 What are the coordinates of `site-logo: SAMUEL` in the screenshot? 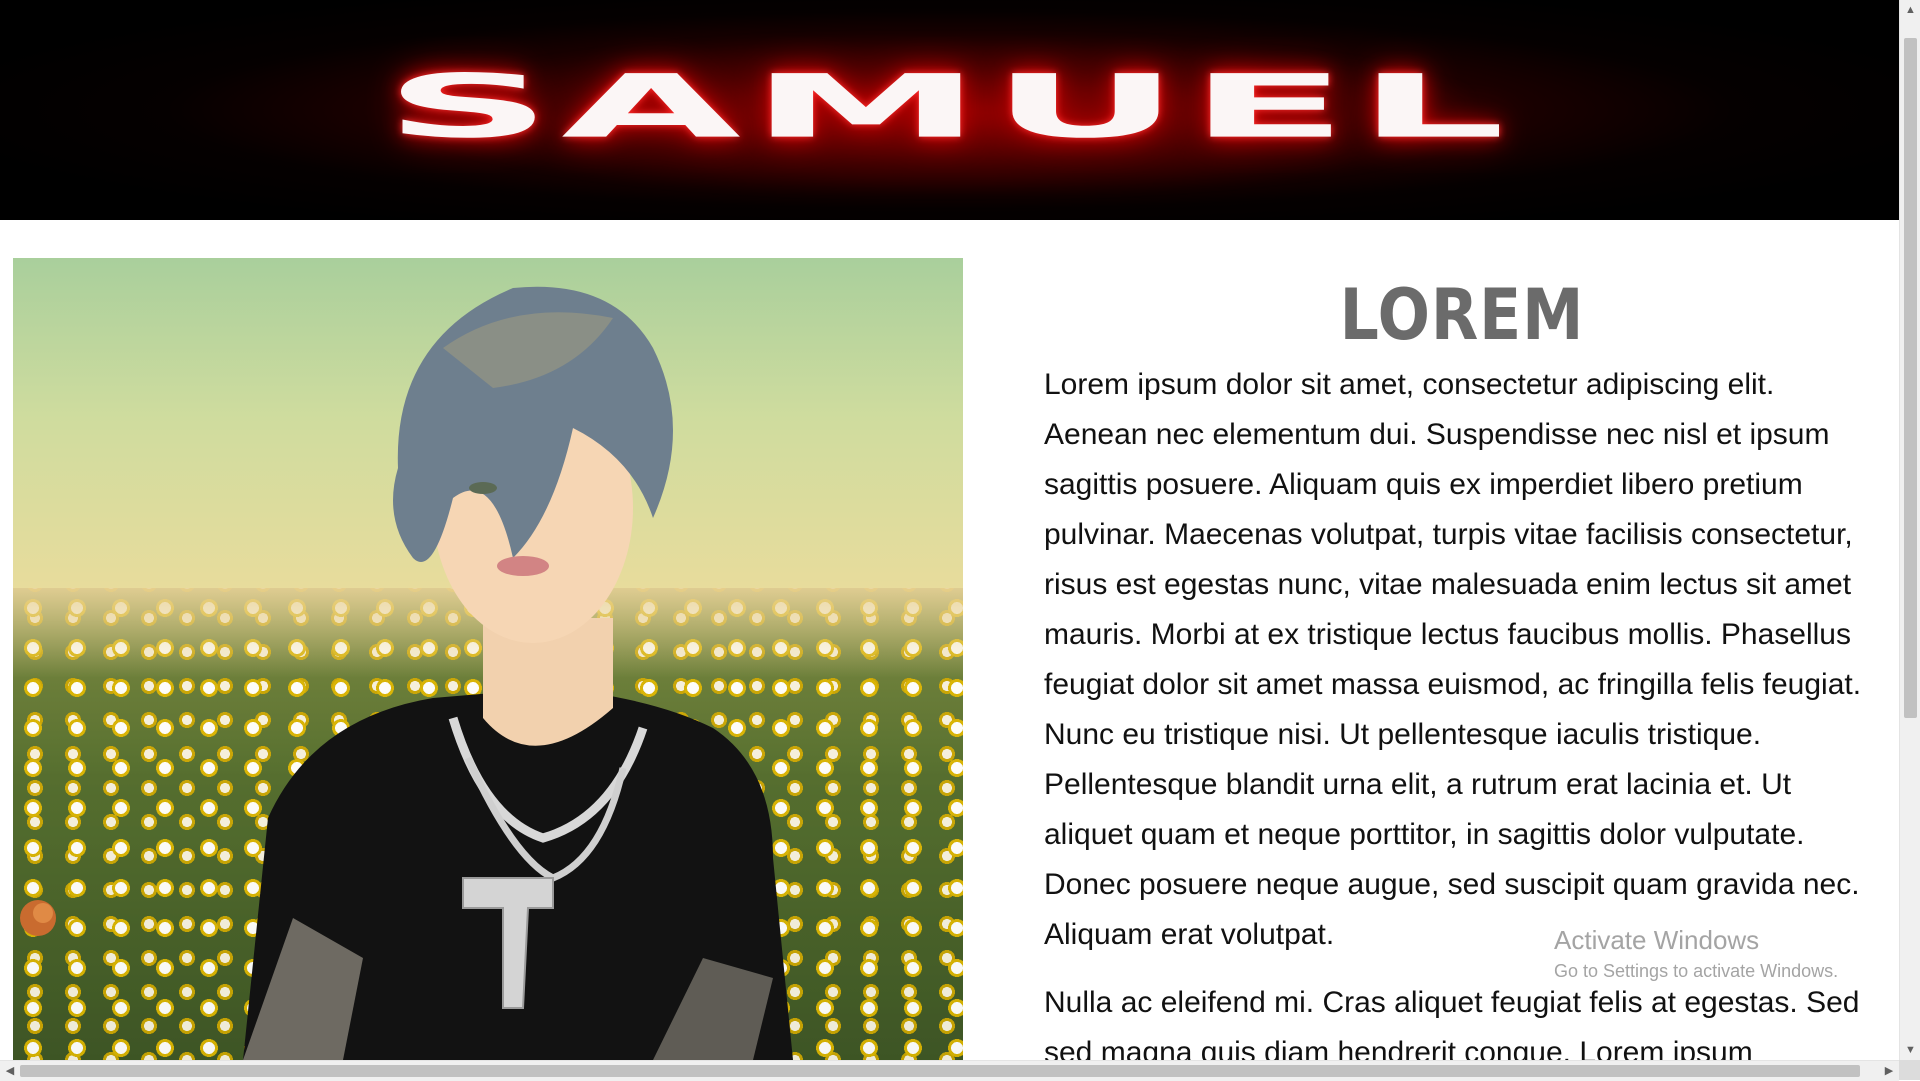 It's located at (949, 107).